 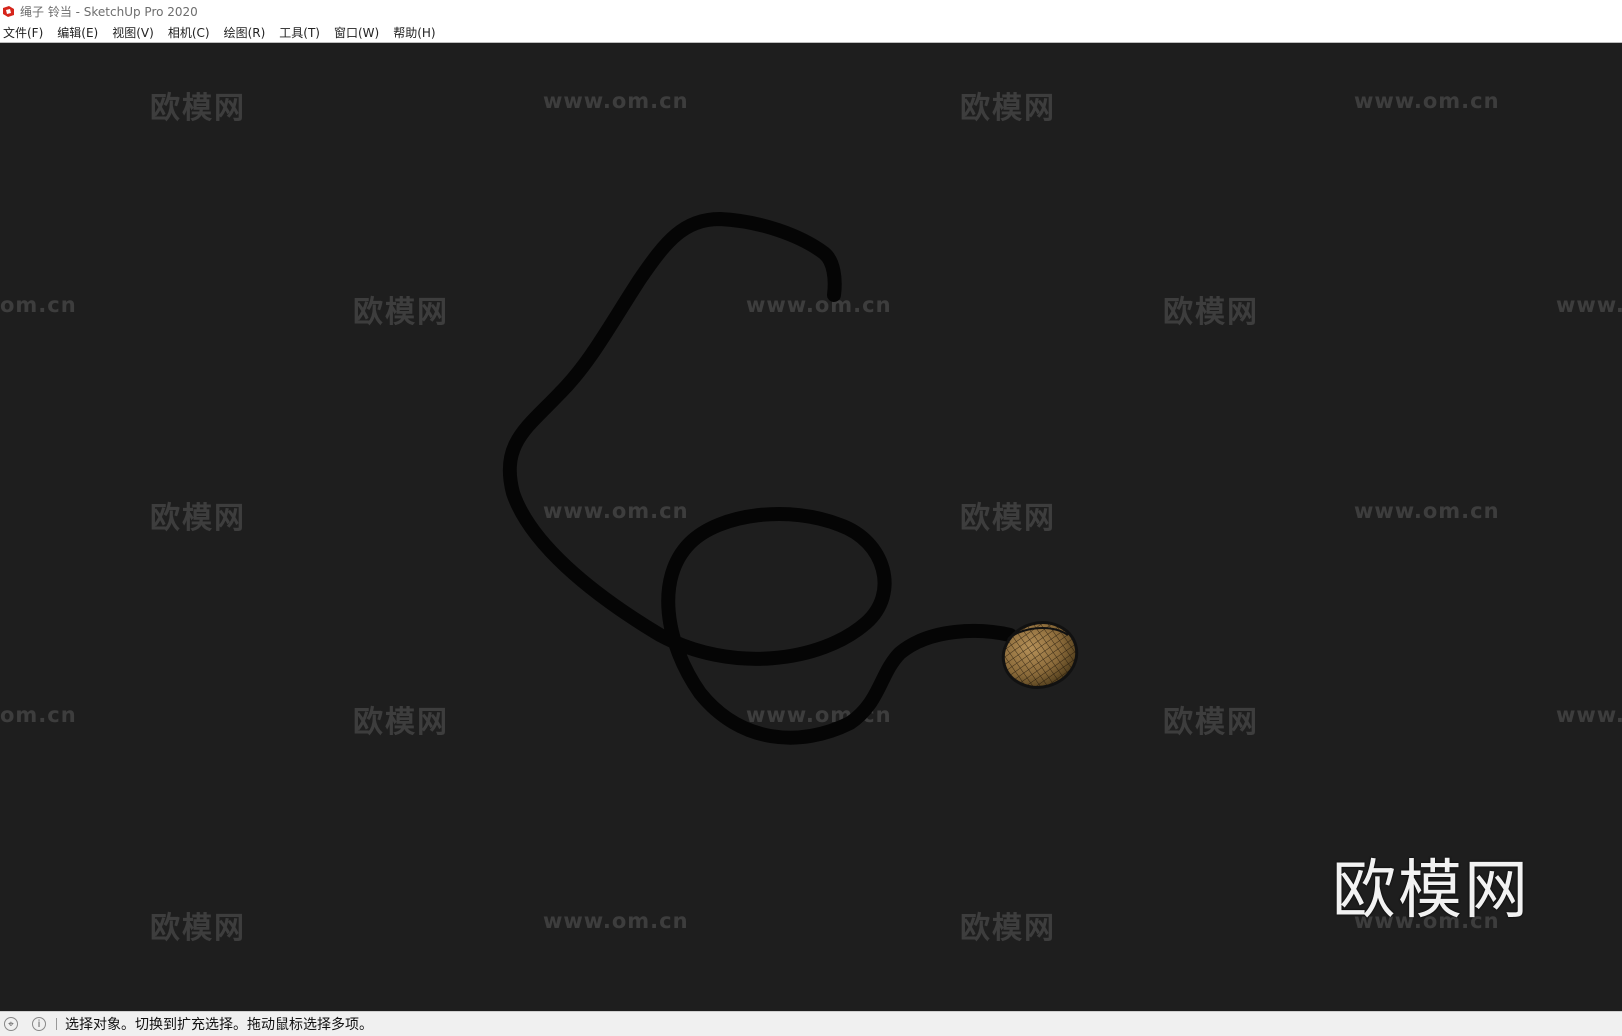 I want to click on menu-window: 窗口(W), so click(x=356, y=32).